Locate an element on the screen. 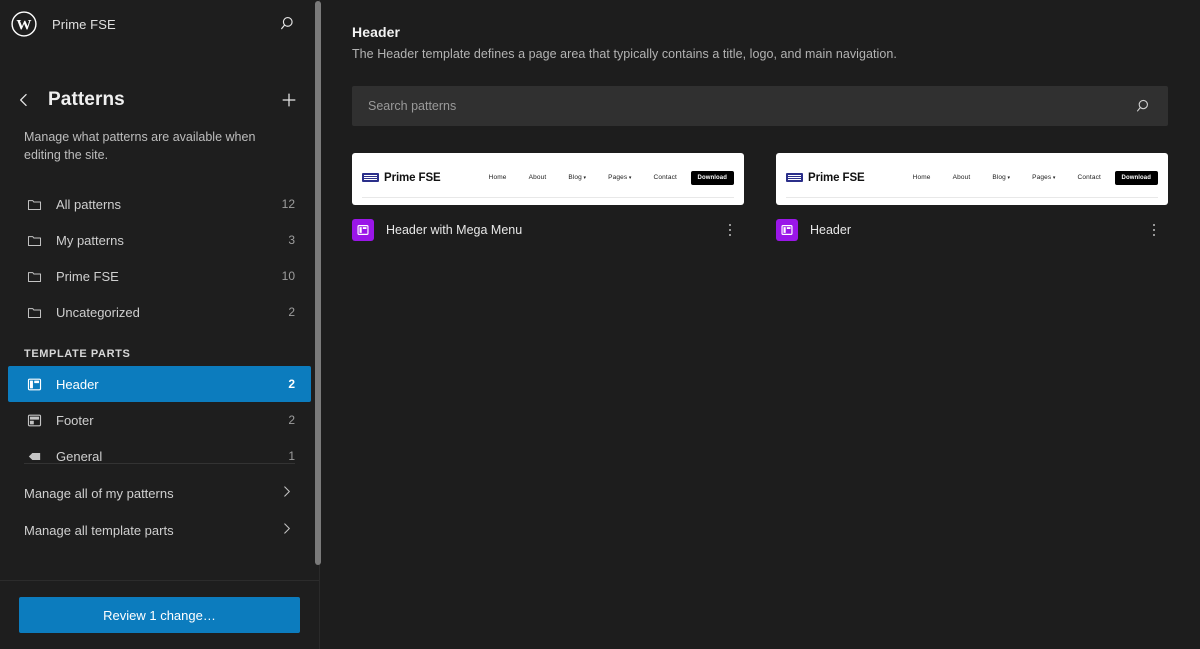 The width and height of the screenshot is (1200, 649). sidebar-divider is located at coordinates (159, 464).